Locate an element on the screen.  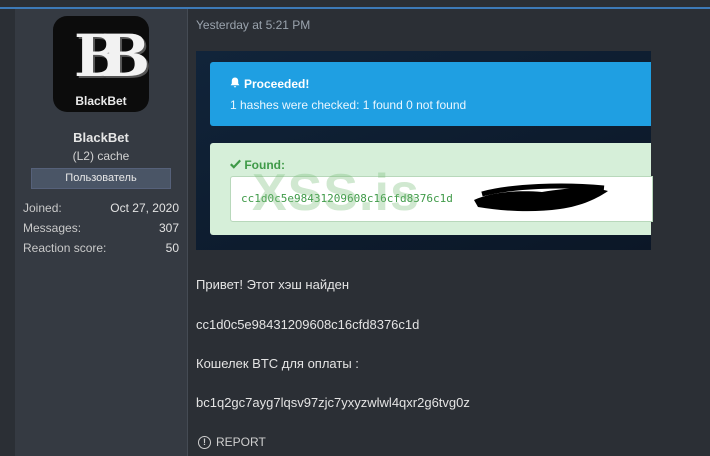
avatar: BB BlackBet is located at coordinates (101, 64).